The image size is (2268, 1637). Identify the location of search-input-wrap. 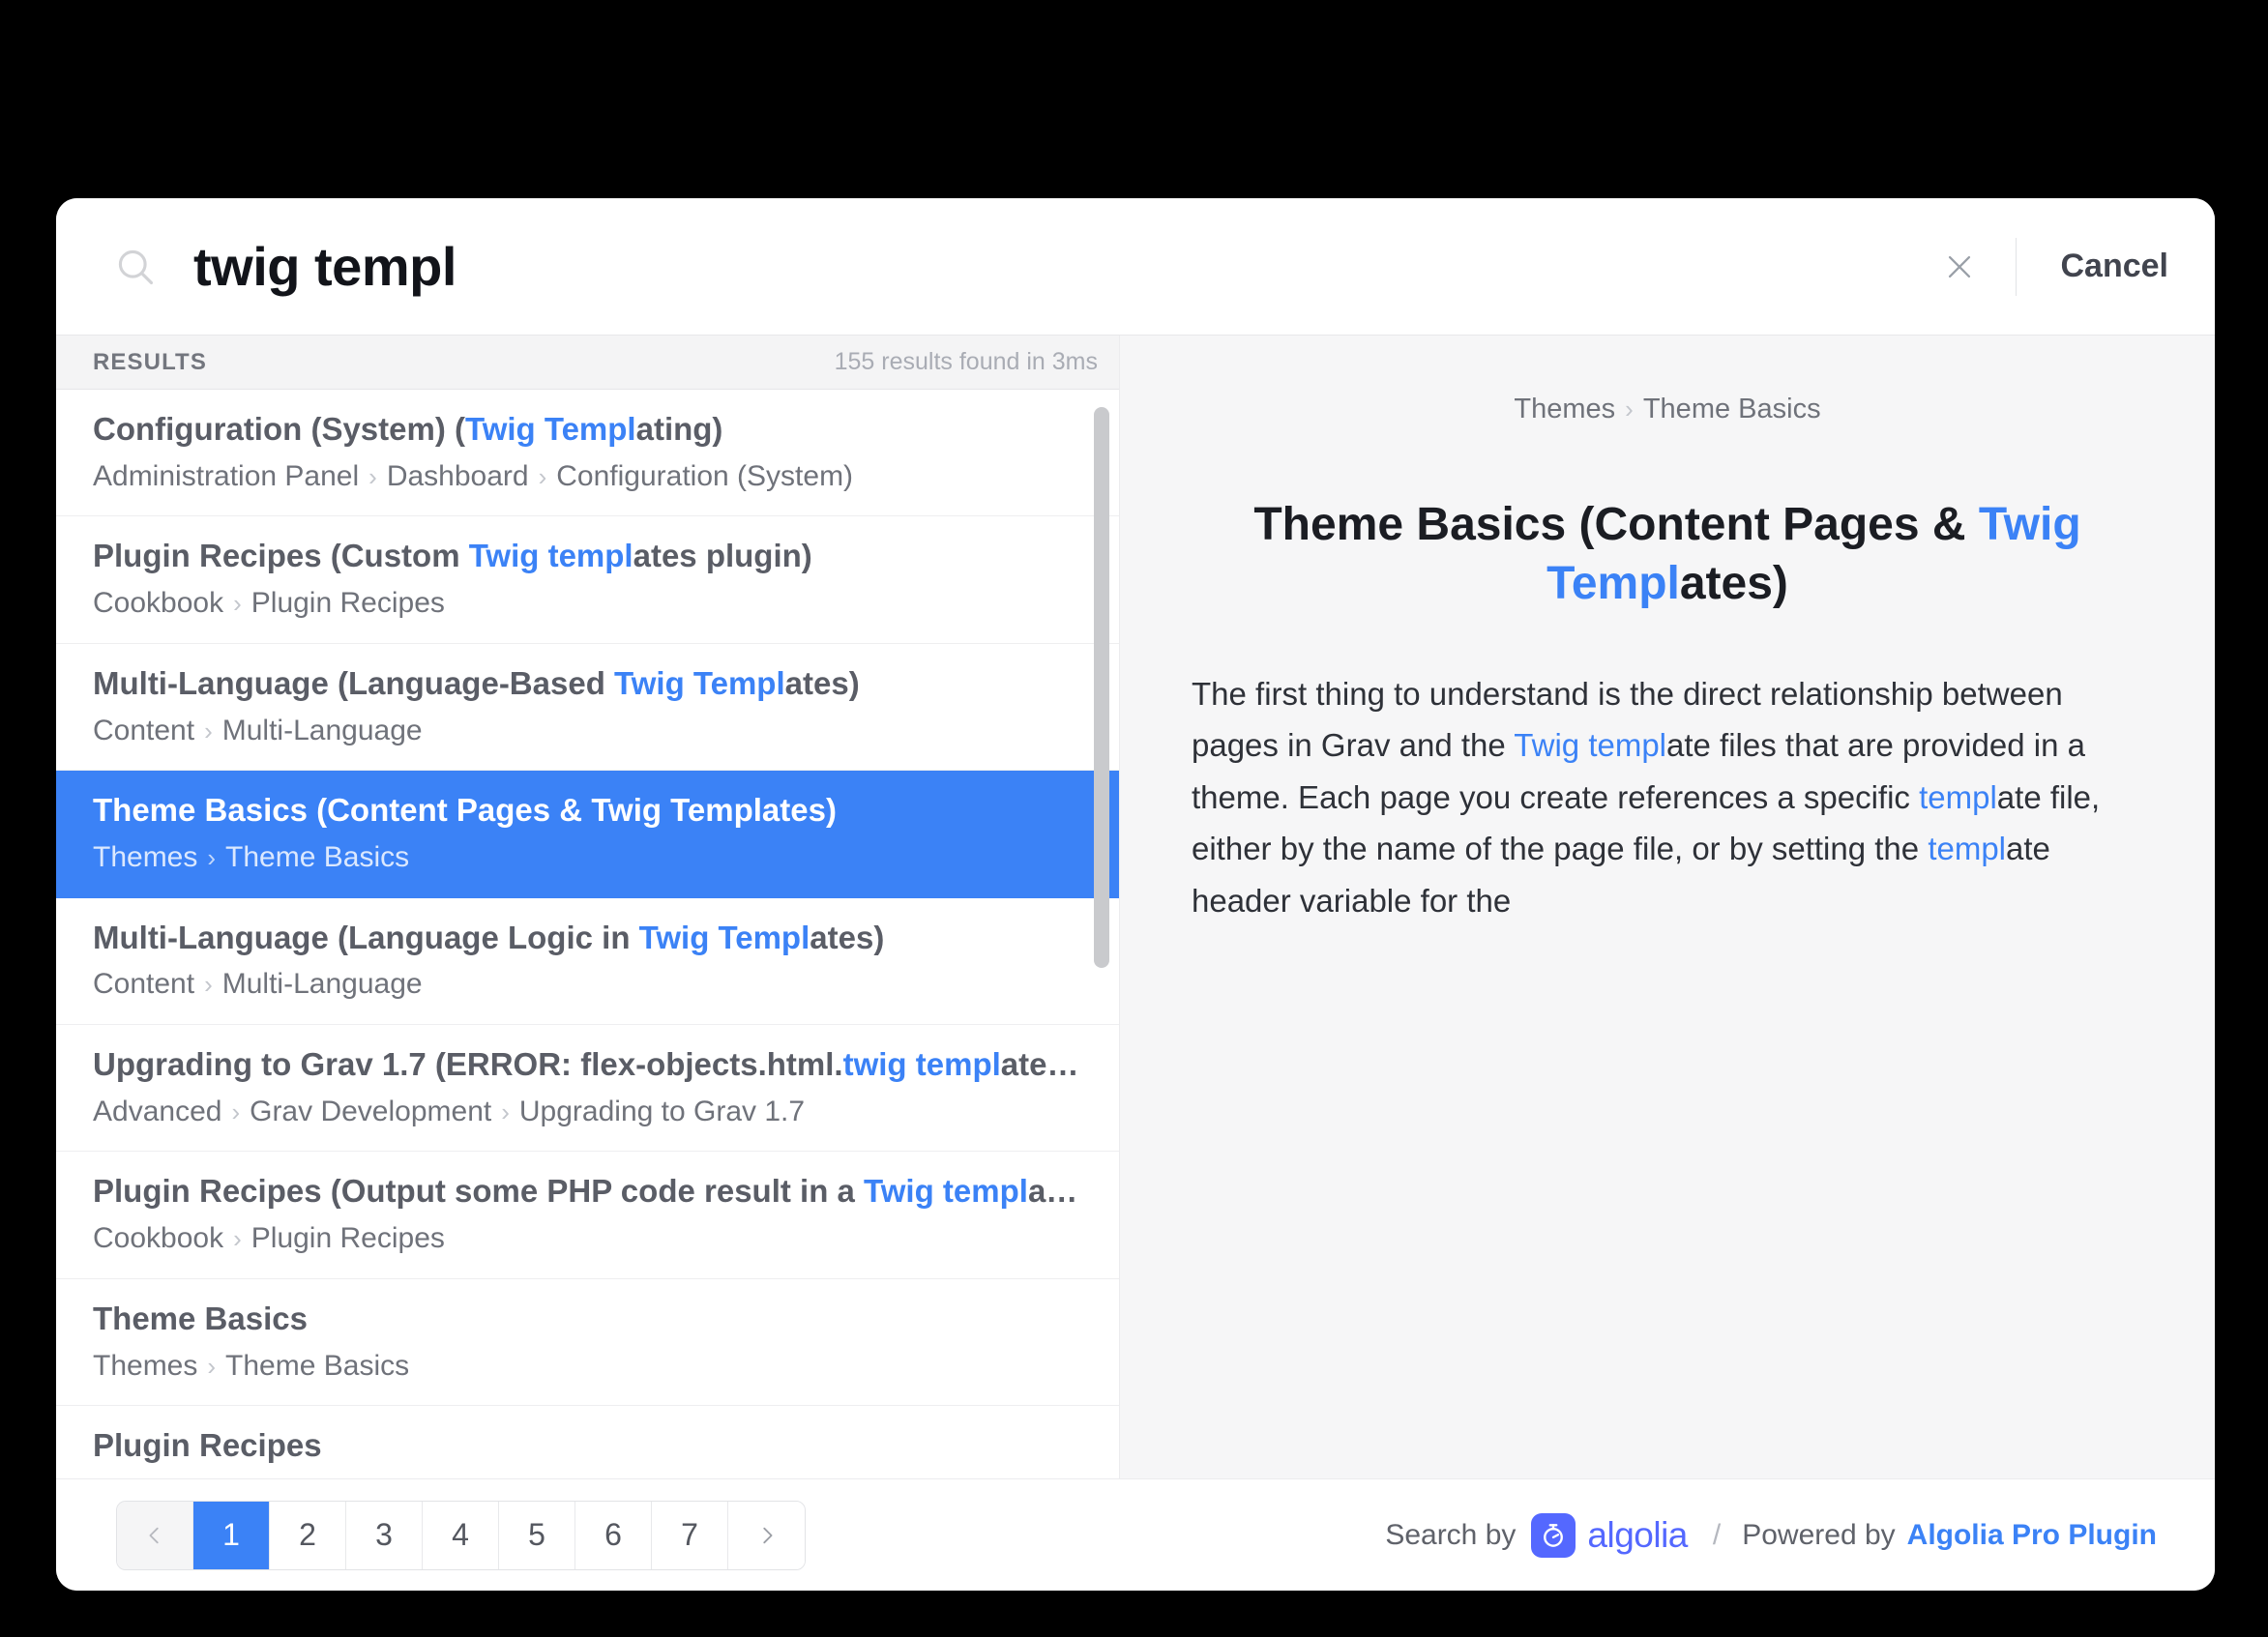
(1062, 266).